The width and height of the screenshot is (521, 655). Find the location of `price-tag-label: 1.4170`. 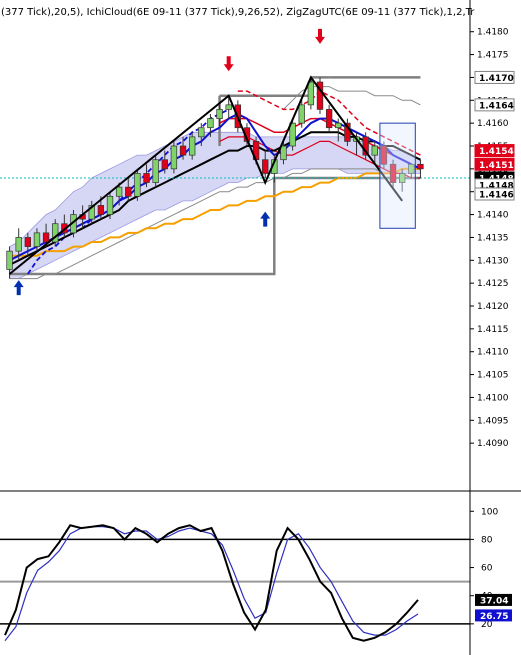

price-tag-label: 1.4170 is located at coordinates (496, 79).